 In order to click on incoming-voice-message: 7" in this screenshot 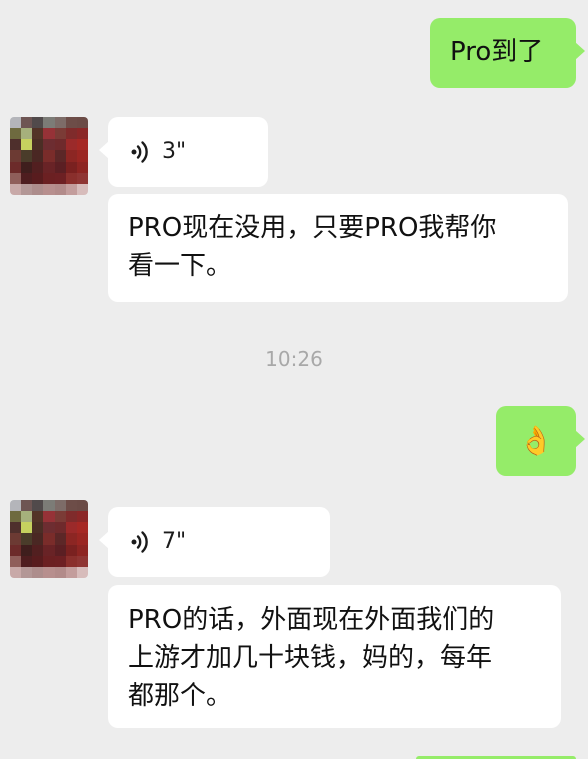, I will do `click(214, 542)`.